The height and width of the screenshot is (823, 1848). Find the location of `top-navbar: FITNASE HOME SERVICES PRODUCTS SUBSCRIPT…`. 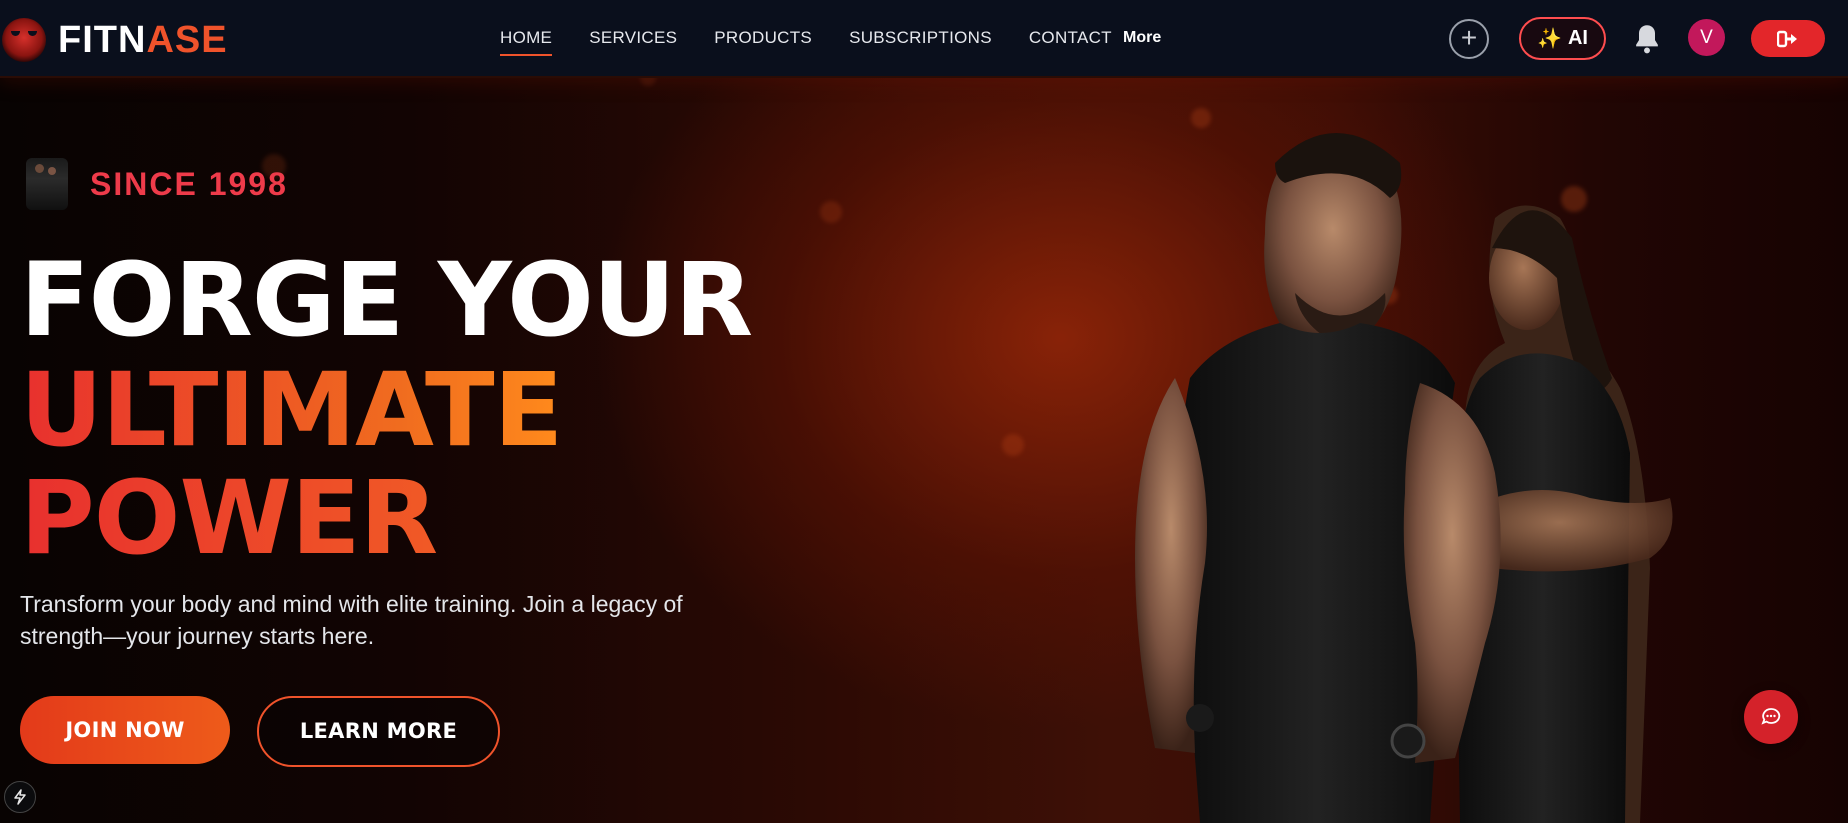

top-navbar: FITNASE HOME SERVICES PRODUCTS SUBSCRIPT… is located at coordinates (924, 39).